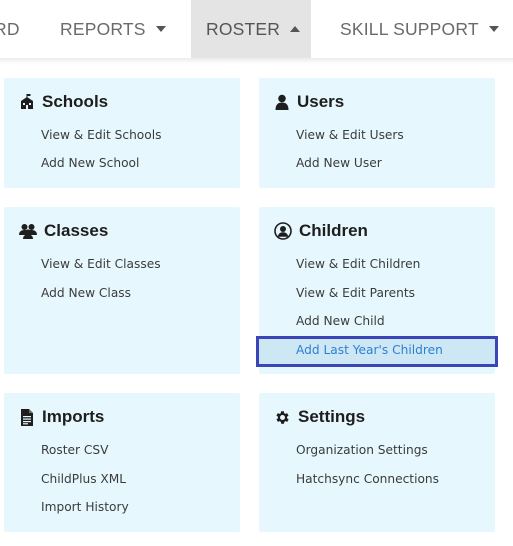  I want to click on link-add-new-user: Add New User, so click(339, 163).